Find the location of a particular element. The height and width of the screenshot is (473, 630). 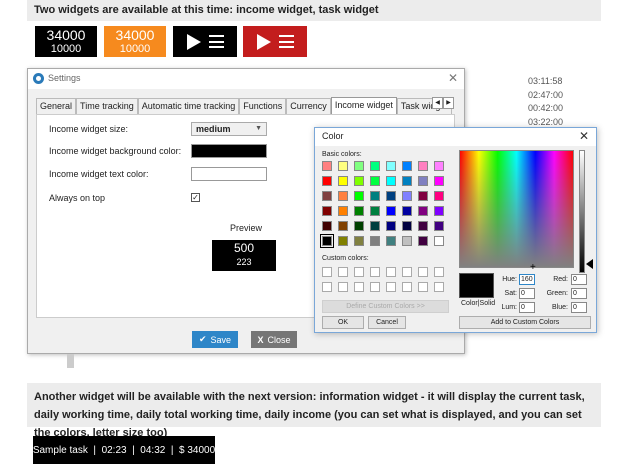

task-widget-black is located at coordinates (205, 41).